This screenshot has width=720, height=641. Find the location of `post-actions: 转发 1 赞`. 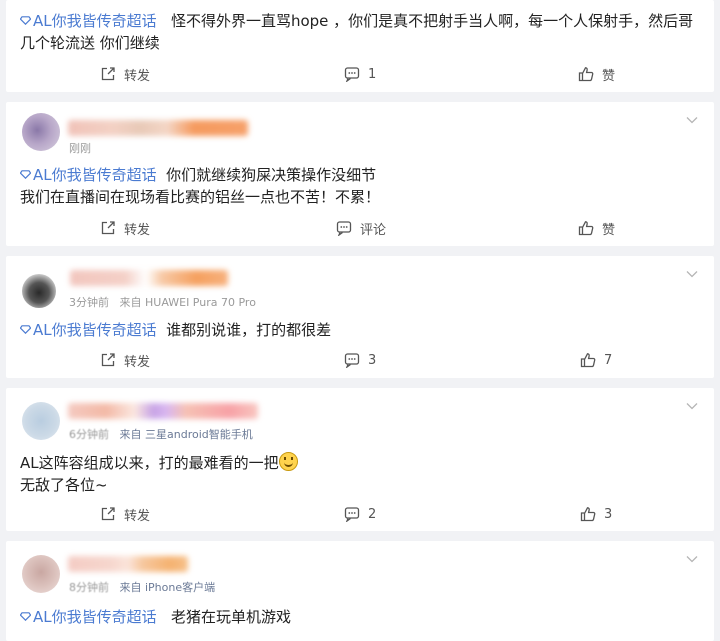

post-actions: 转发 1 赞 is located at coordinates (360, 74).